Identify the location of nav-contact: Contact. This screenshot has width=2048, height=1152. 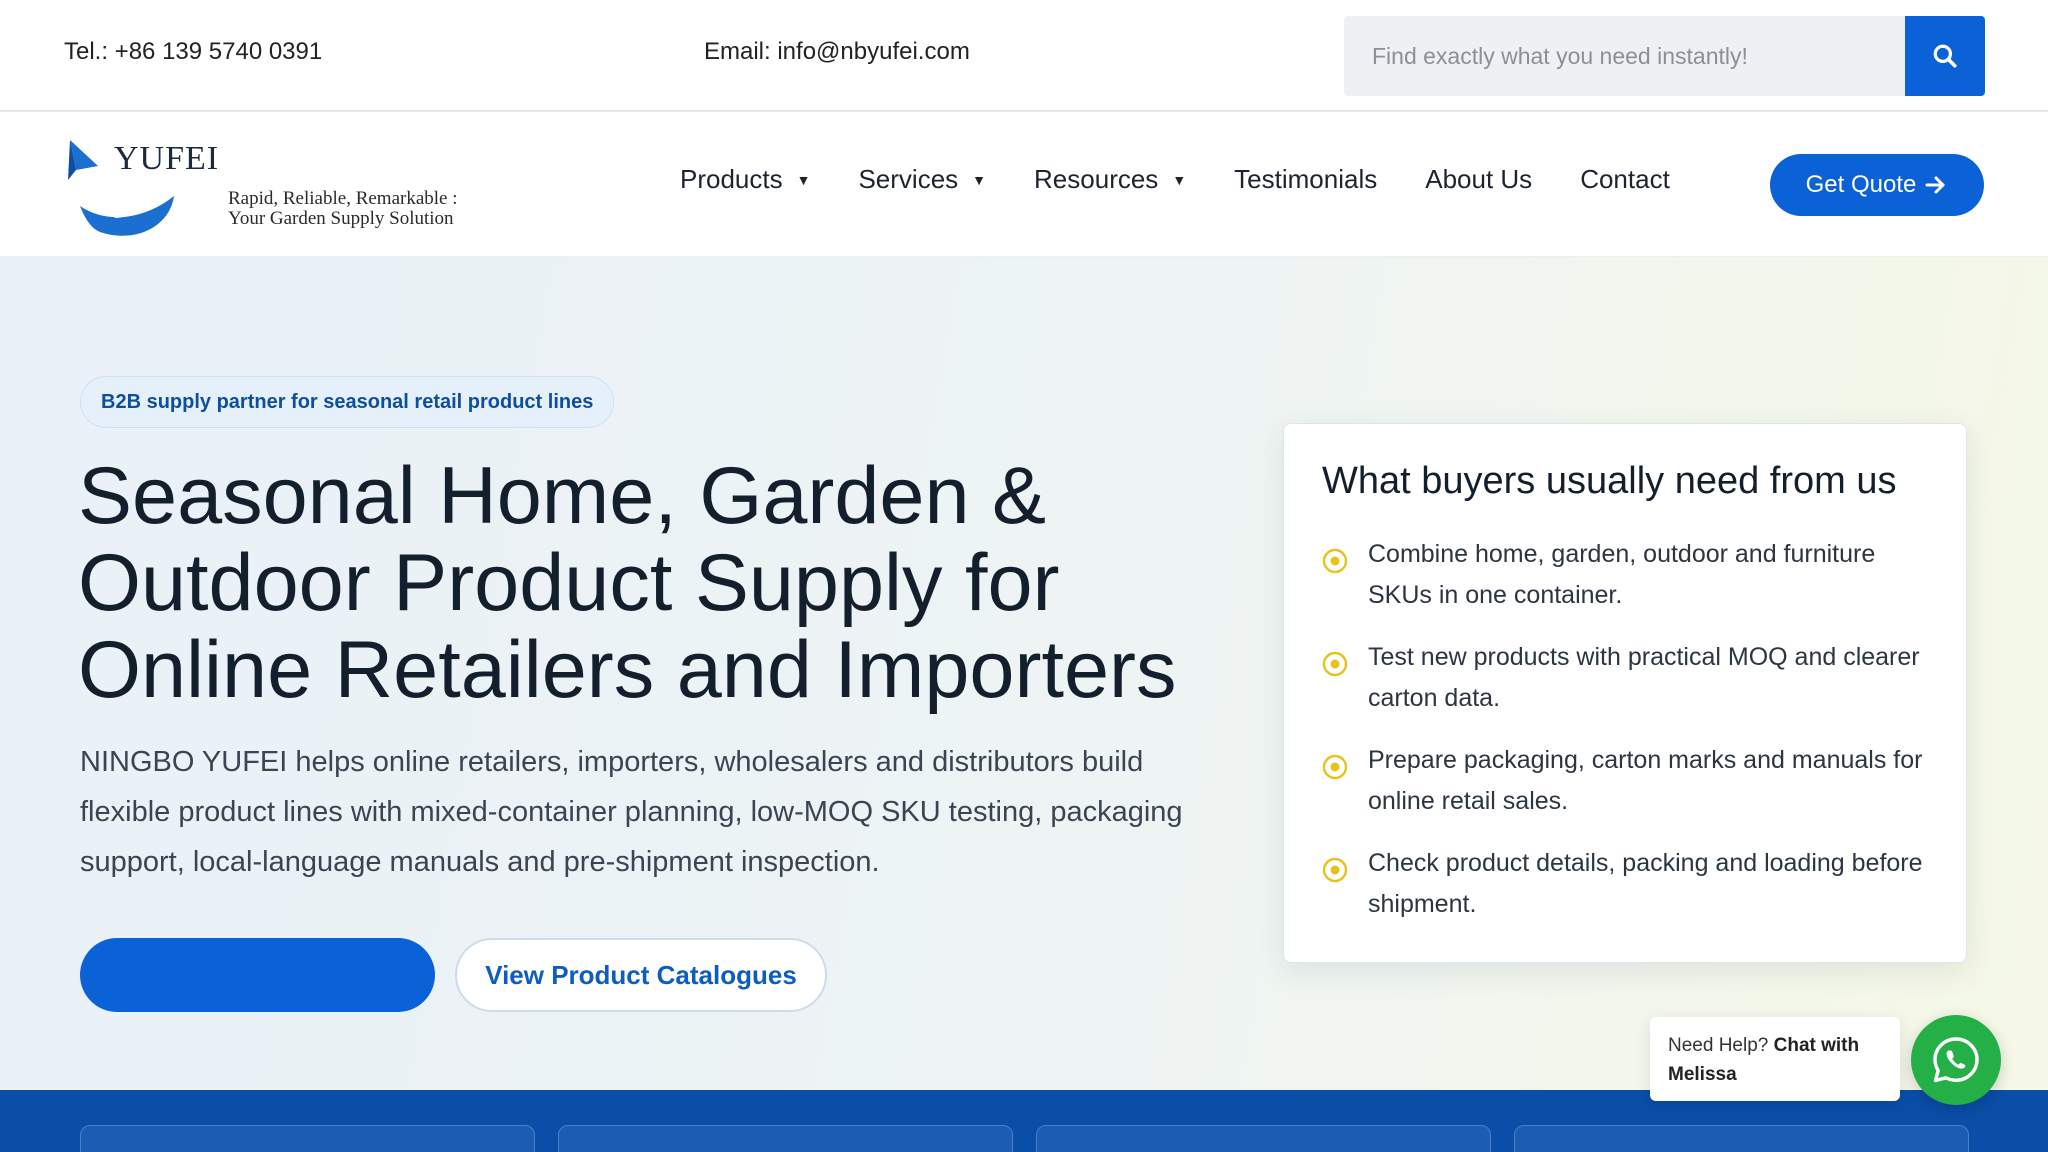
(1625, 179).